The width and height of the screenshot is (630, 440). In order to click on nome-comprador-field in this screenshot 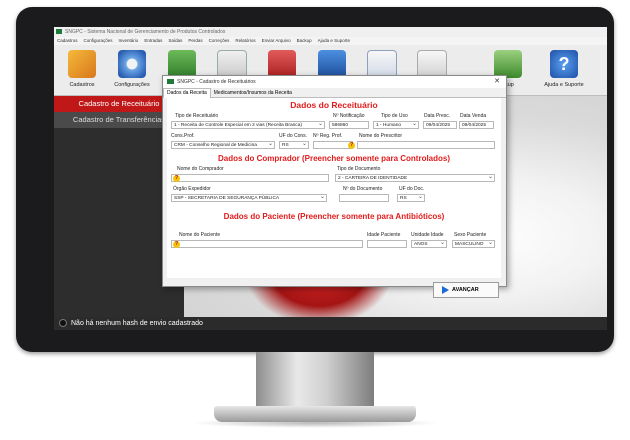, I will do `click(250, 178)`.